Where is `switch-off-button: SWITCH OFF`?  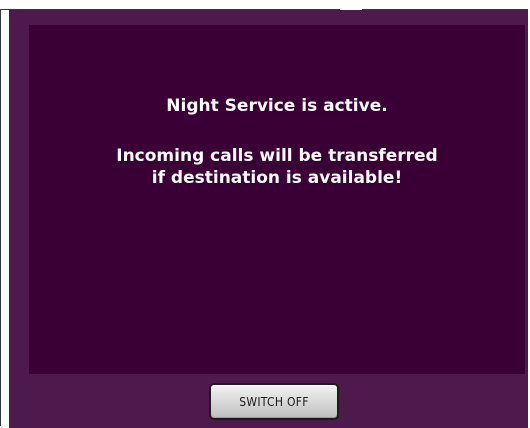 switch-off-button: SWITCH OFF is located at coordinates (274, 401).